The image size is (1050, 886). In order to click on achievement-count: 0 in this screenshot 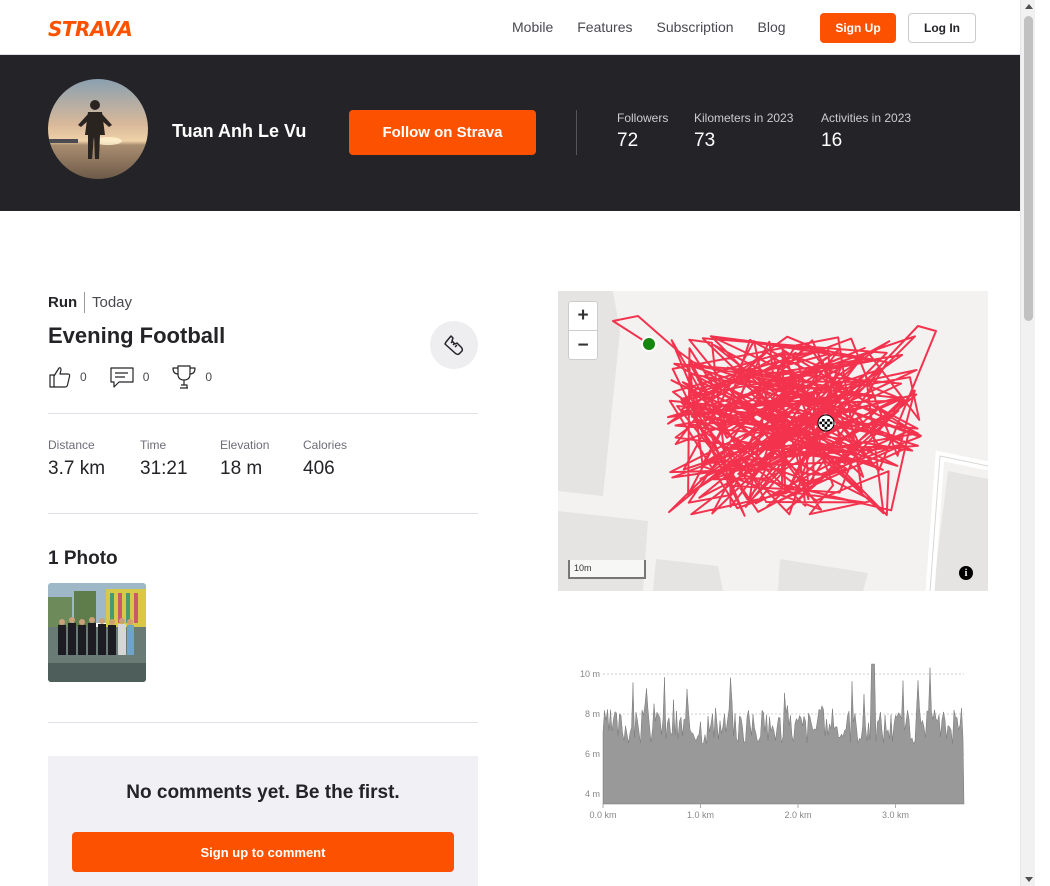, I will do `click(209, 377)`.